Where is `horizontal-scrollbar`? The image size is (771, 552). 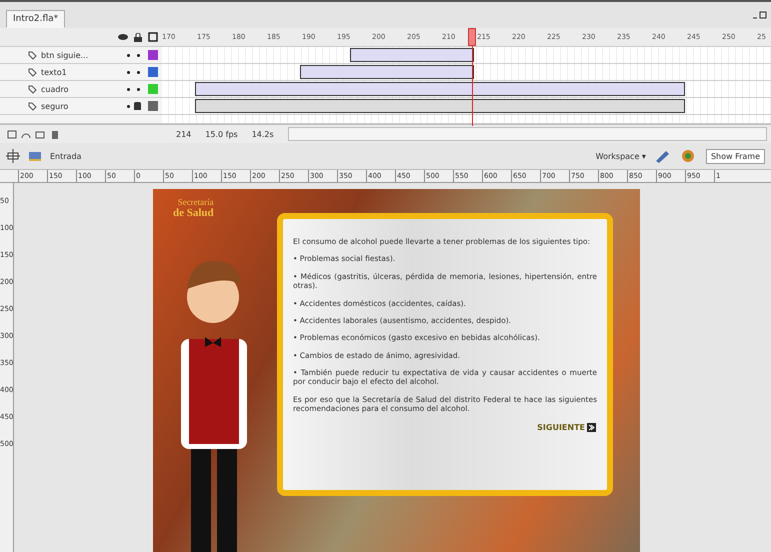
horizontal-scrollbar is located at coordinates (527, 134).